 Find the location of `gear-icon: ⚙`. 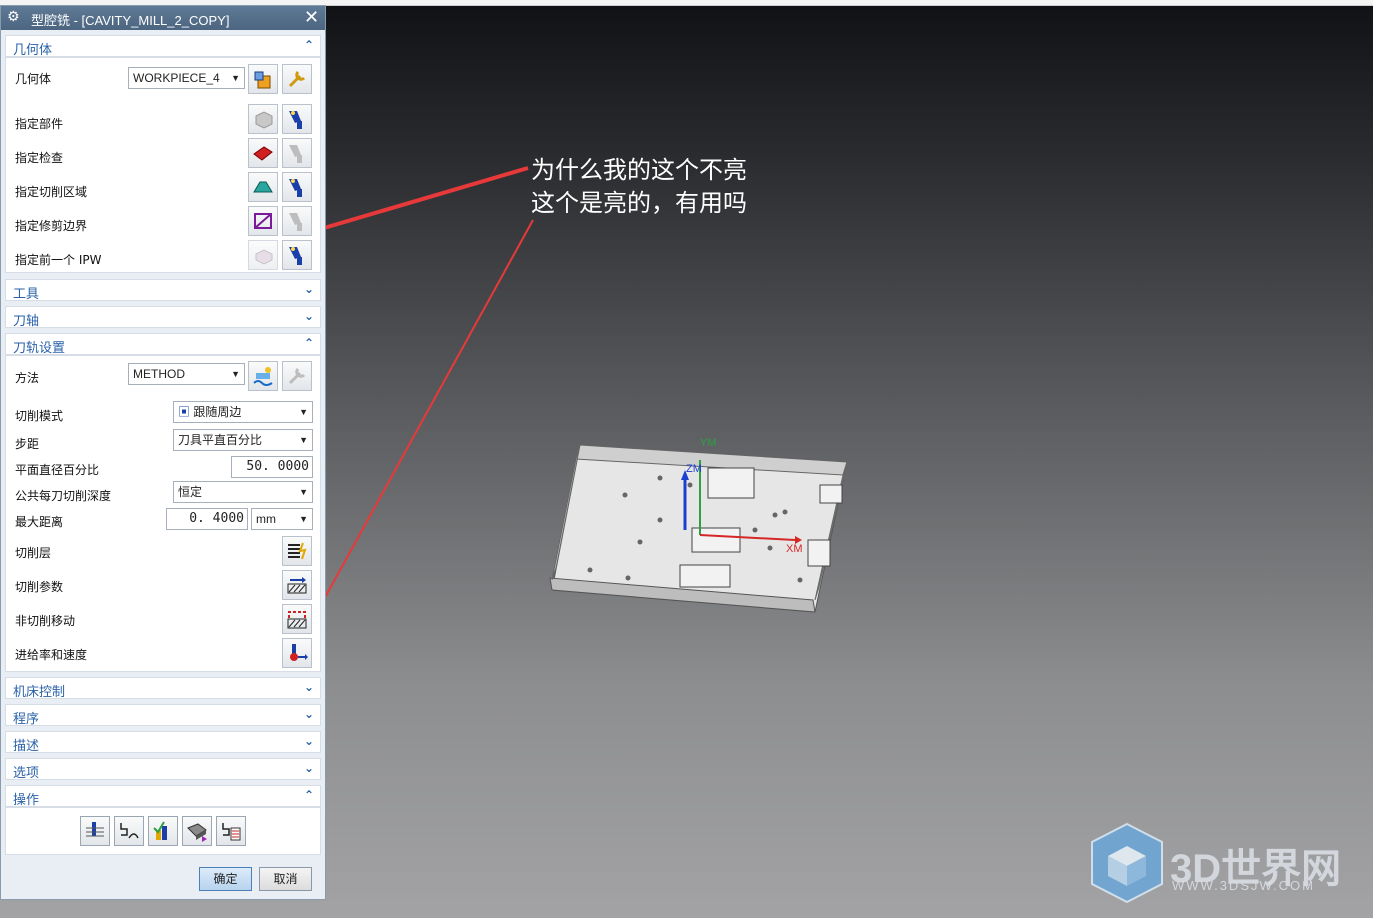

gear-icon: ⚙ is located at coordinates (13, 17).